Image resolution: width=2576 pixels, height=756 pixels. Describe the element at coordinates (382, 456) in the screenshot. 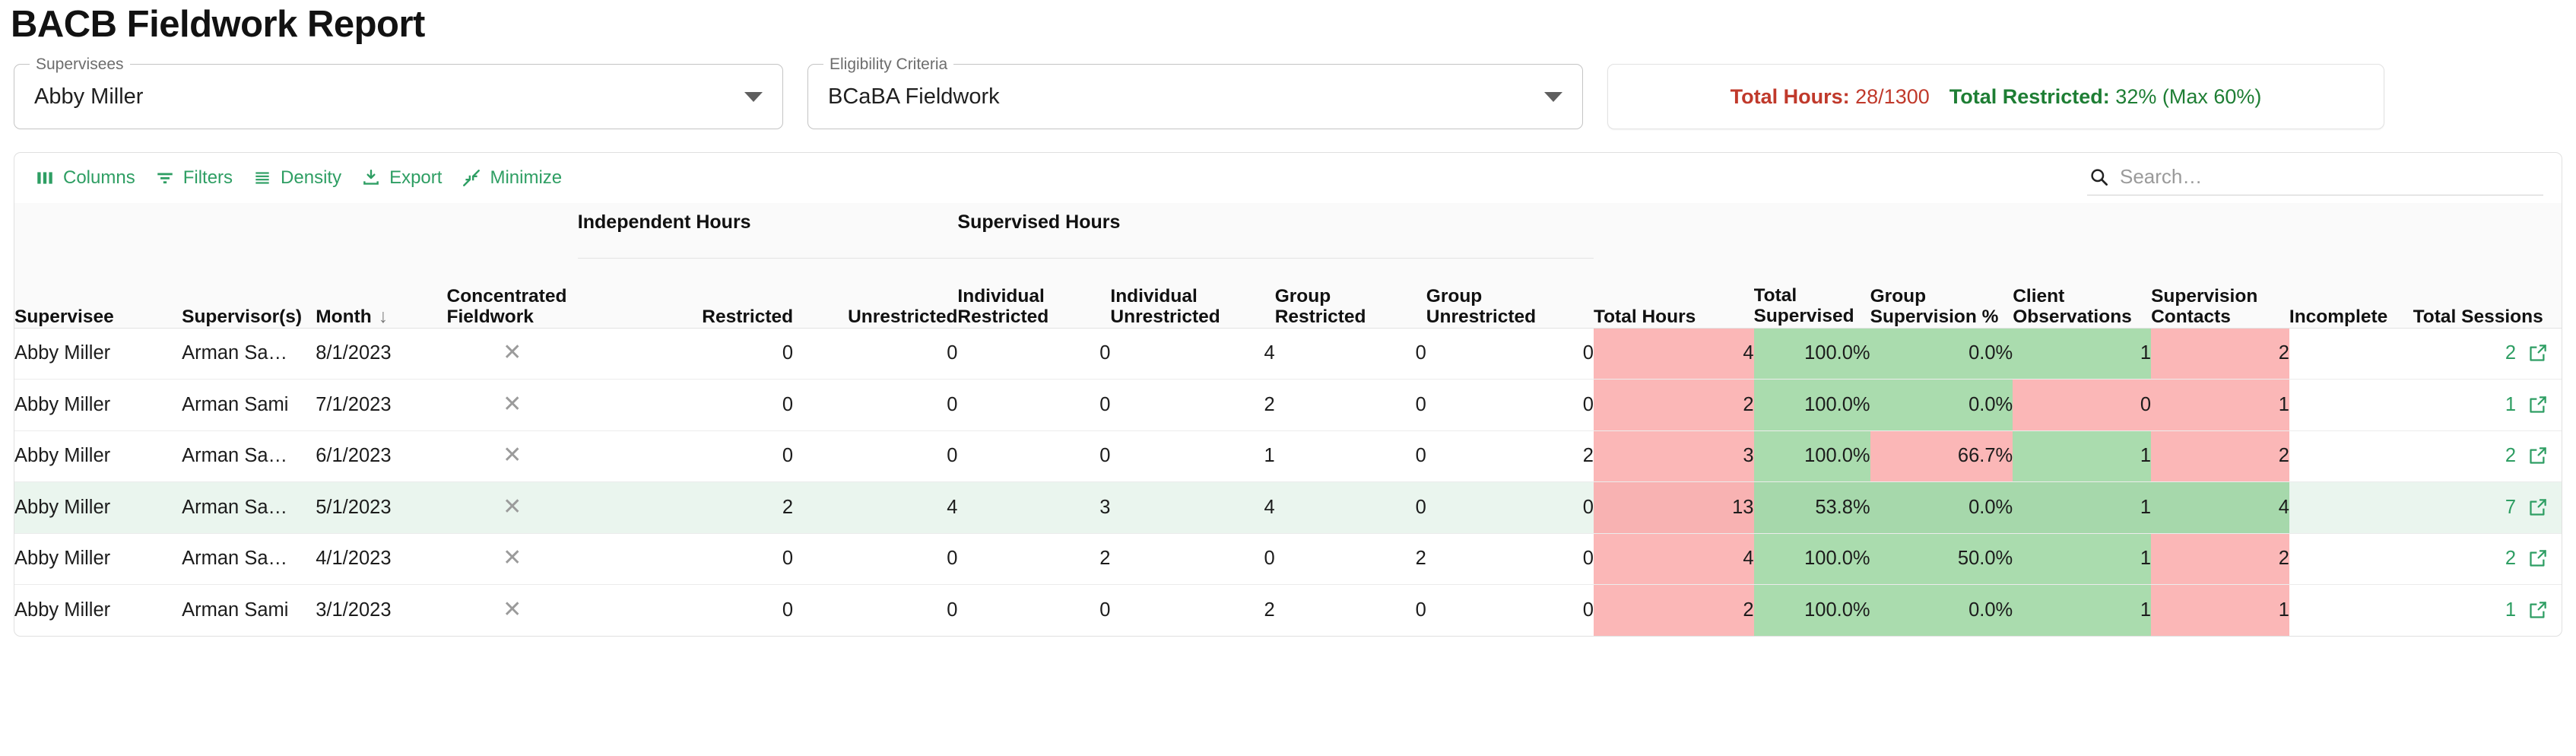

I see `cell-month: 6/1/2023` at that location.